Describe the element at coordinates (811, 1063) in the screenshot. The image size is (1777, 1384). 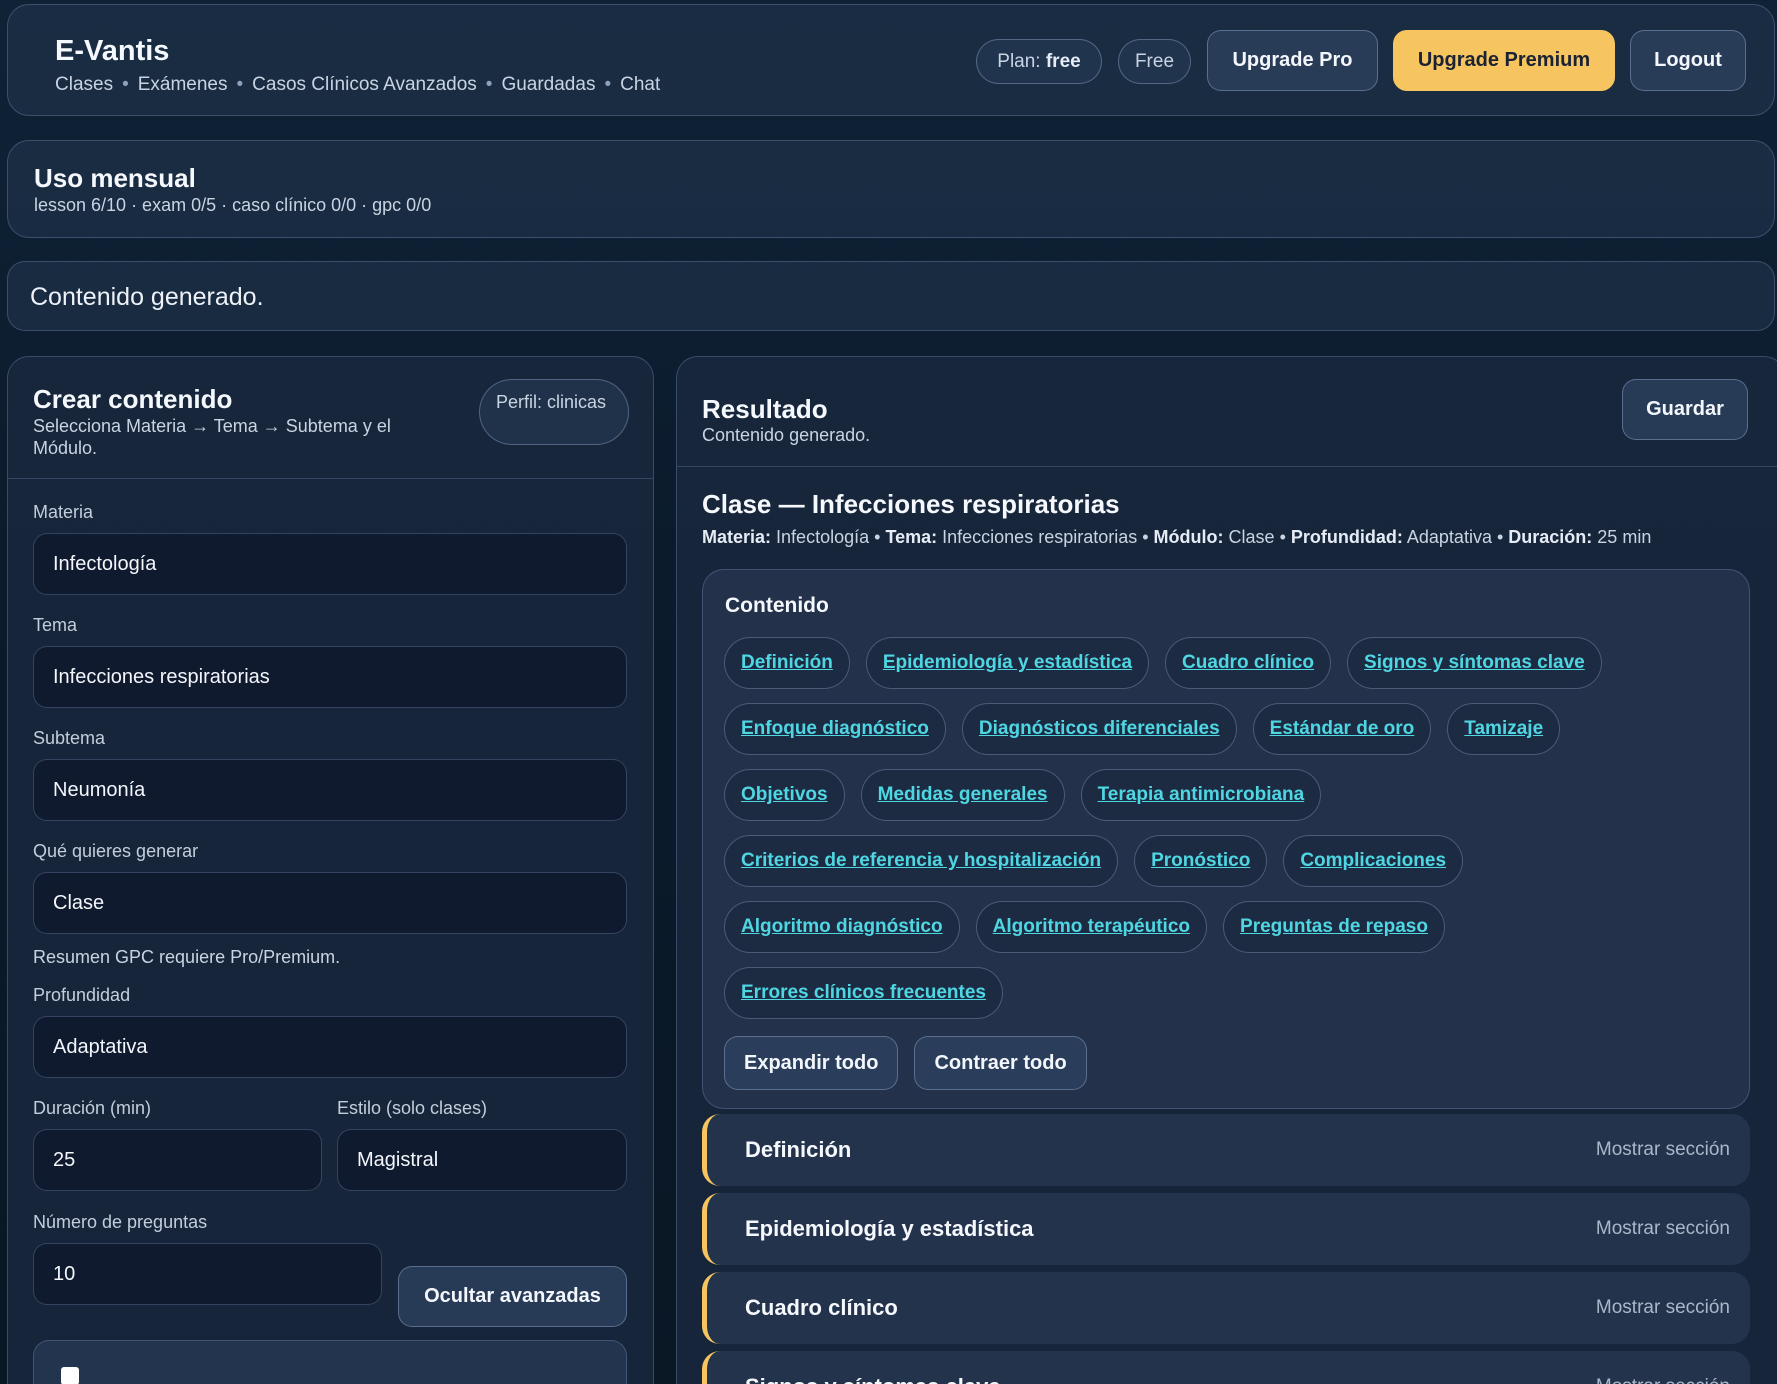
I see `expand-all-button: Expandir todo` at that location.